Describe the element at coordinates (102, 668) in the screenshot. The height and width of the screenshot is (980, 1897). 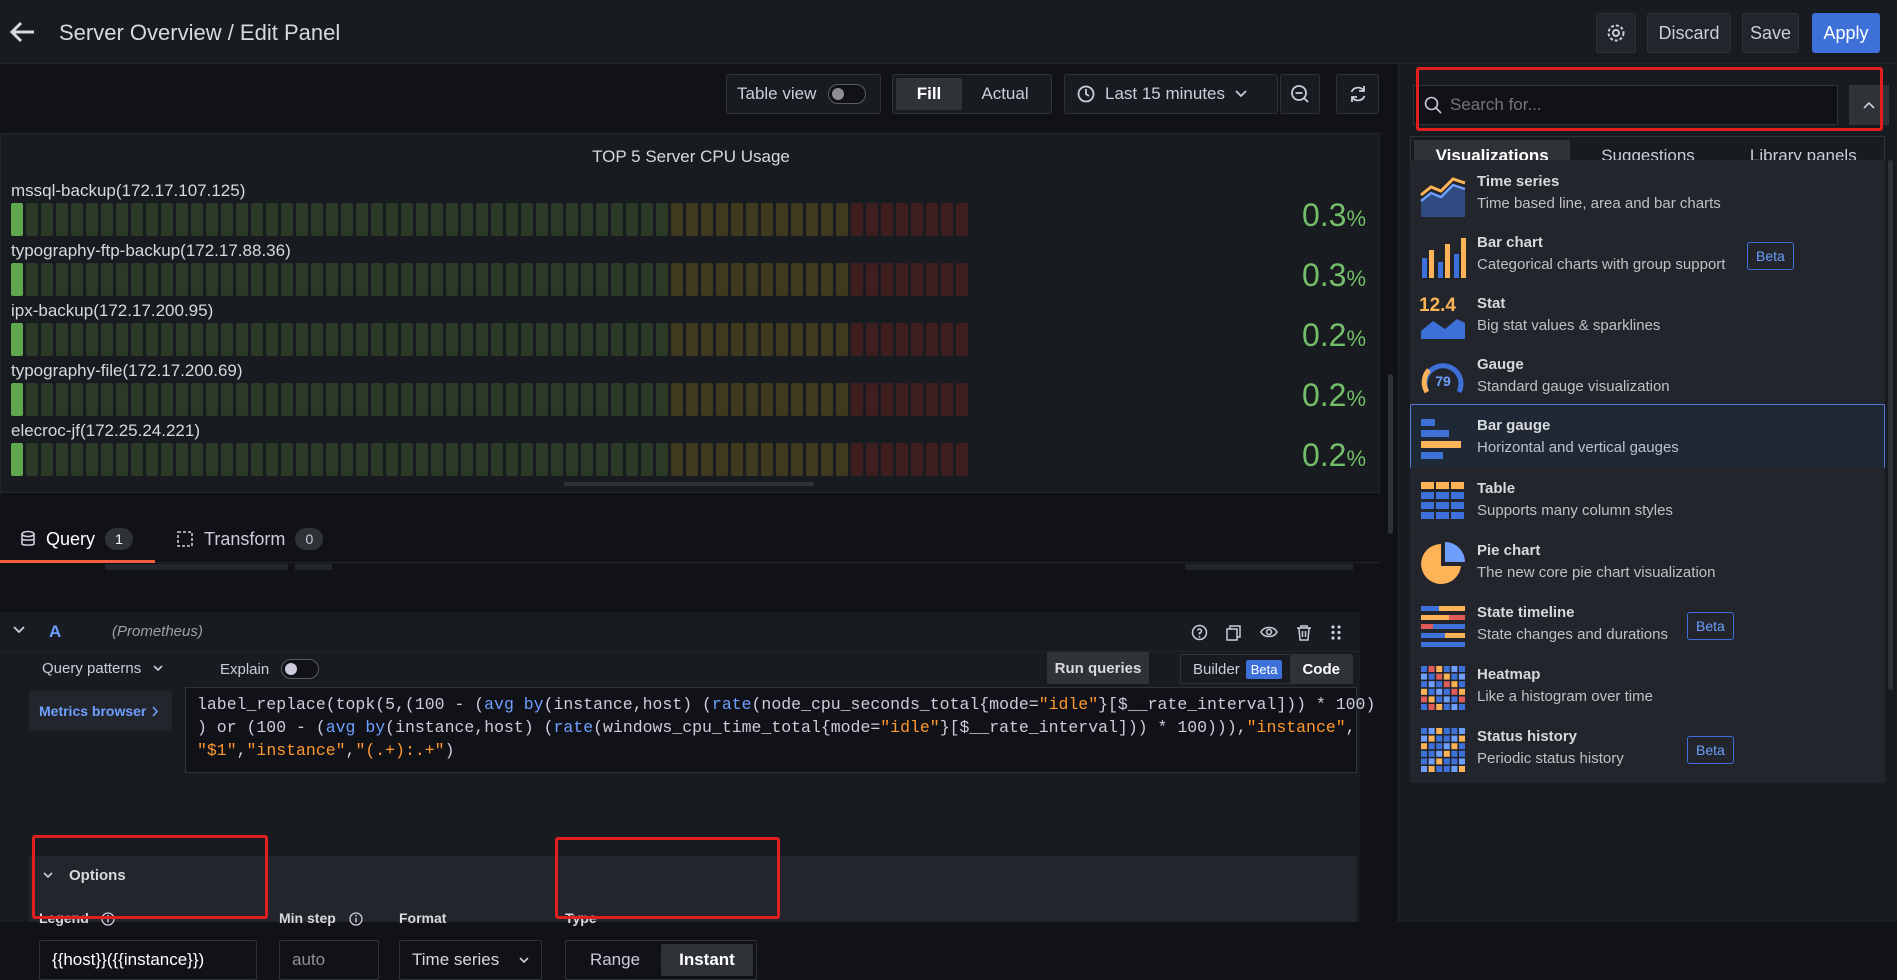
I see `query-patterns-dropdown: Query patterns` at that location.